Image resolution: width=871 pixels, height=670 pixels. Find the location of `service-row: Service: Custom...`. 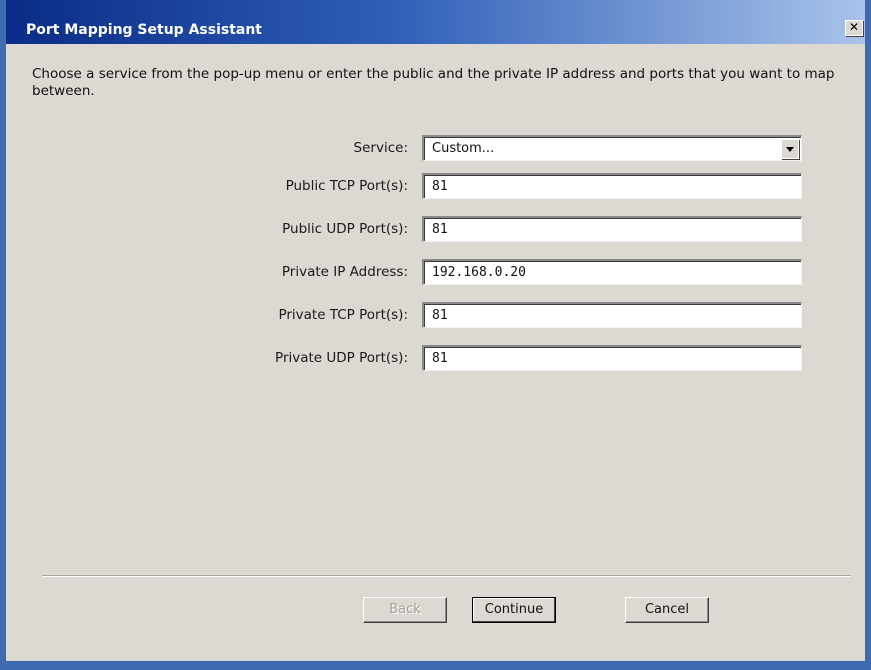

service-row: Service: Custom... is located at coordinates (435, 149).